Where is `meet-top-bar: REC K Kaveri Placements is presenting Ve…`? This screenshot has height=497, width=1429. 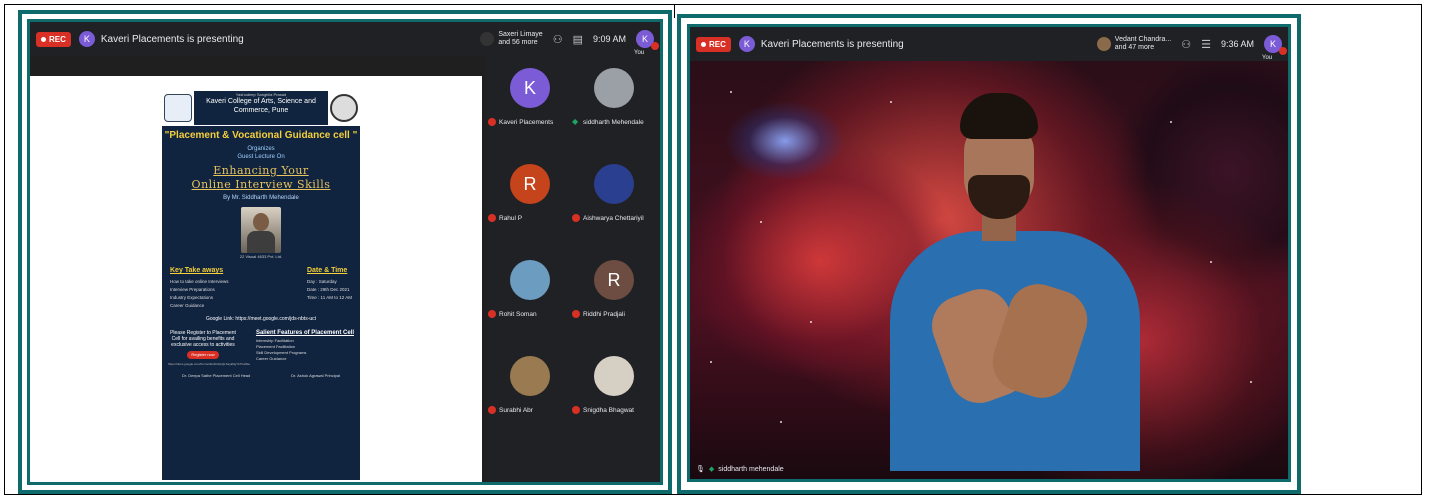
meet-top-bar: REC K Kaveri Placements is presenting Ve… is located at coordinates (989, 44).